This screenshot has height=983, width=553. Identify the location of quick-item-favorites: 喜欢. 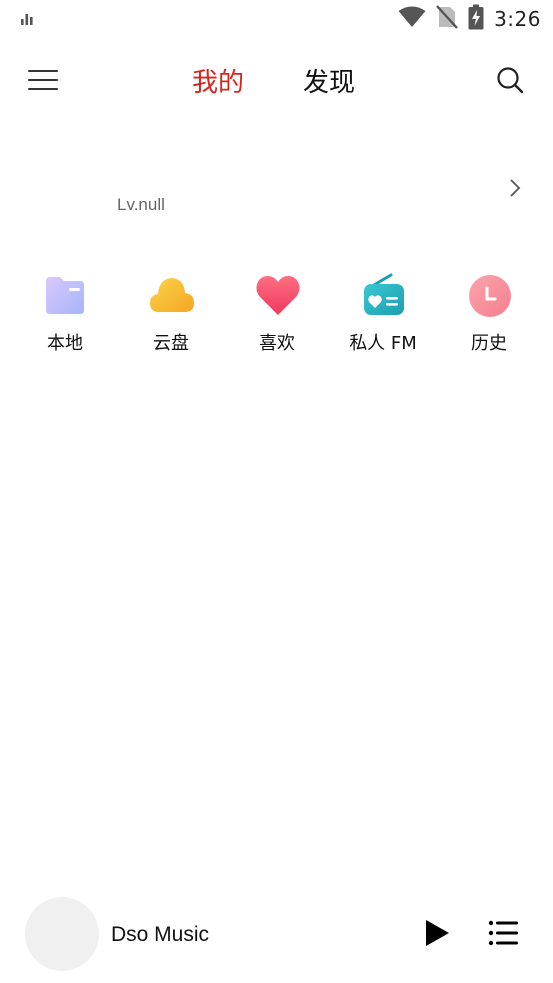
(277, 317).